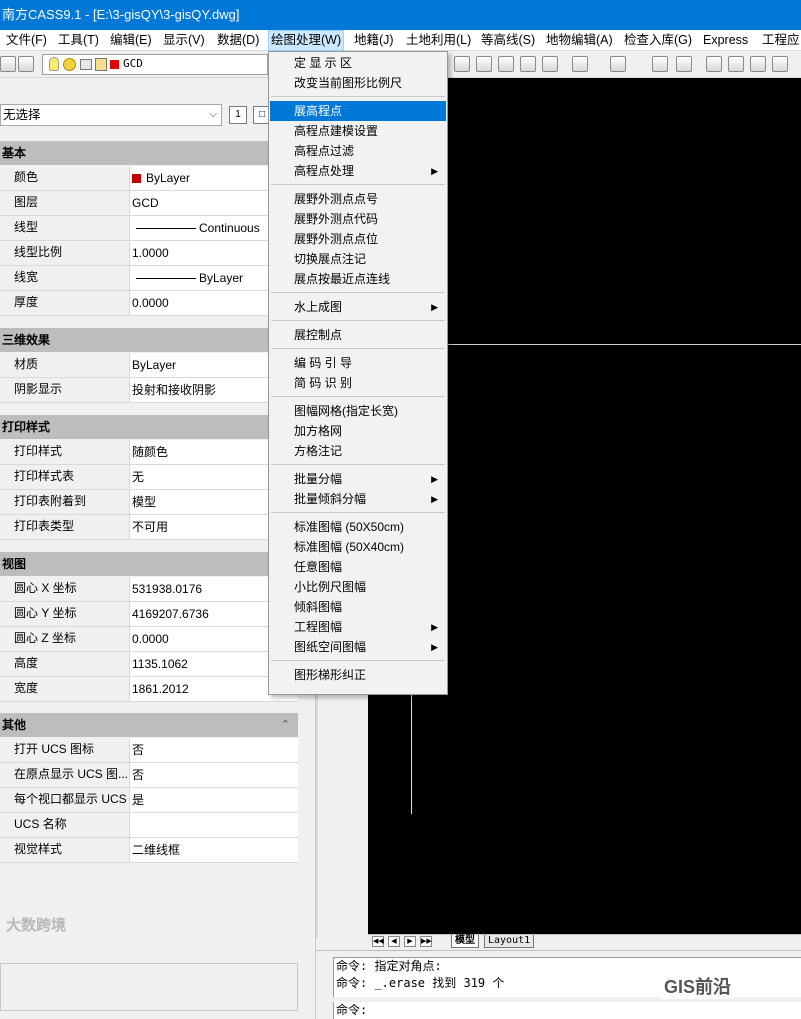 Image resolution: width=801 pixels, height=1019 pixels. I want to click on prop-row: 线宽 ByLayer, so click(149, 278).